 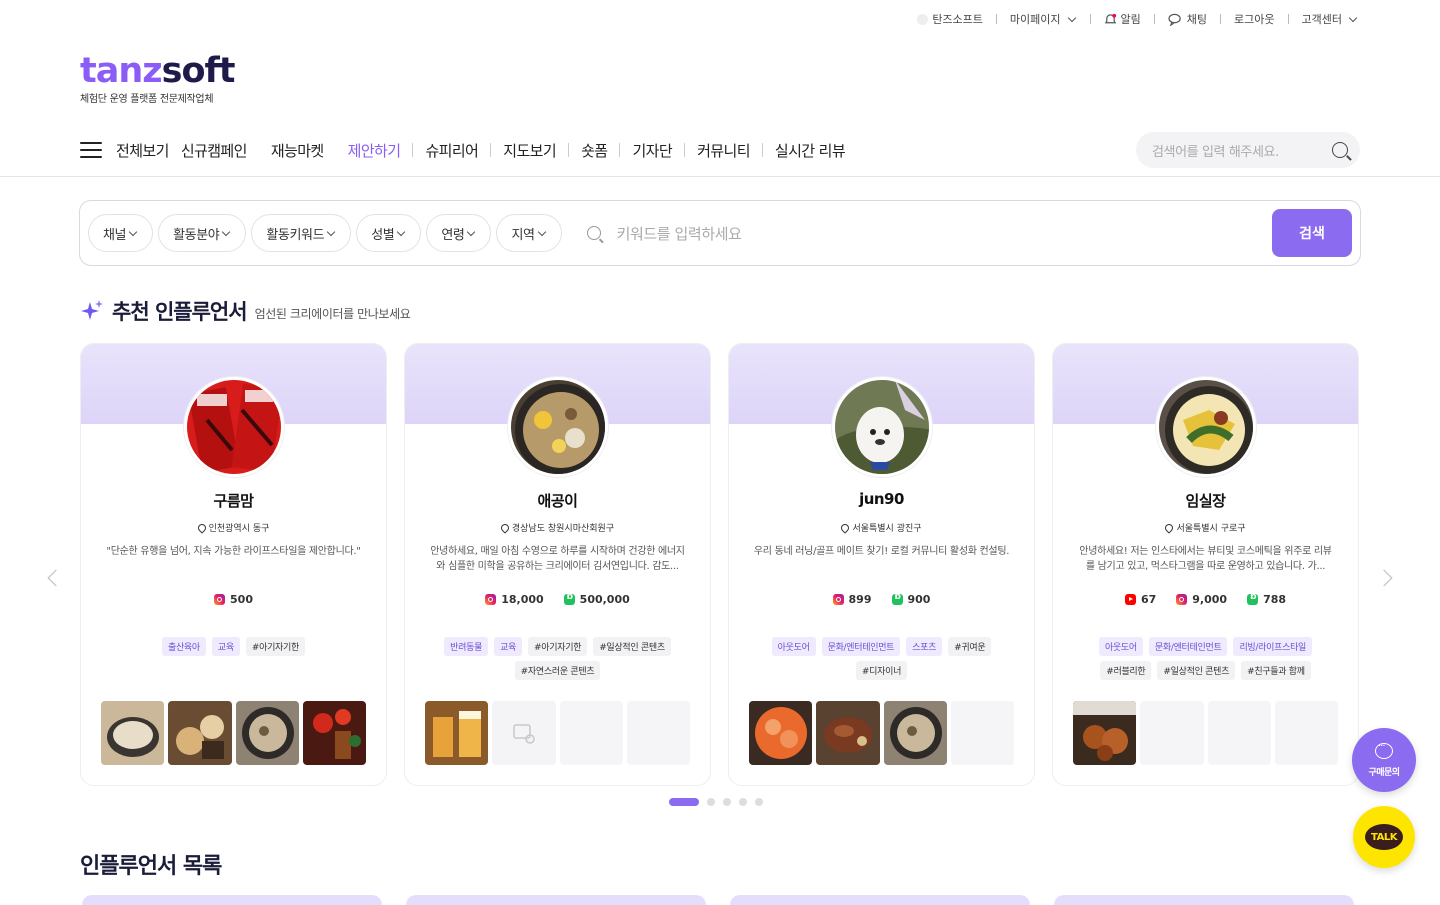 What do you see at coordinates (157, 78) in the screenshot?
I see `site-logo: tanzsoft 체험단 운영 플랫폼 전문제작업체` at bounding box center [157, 78].